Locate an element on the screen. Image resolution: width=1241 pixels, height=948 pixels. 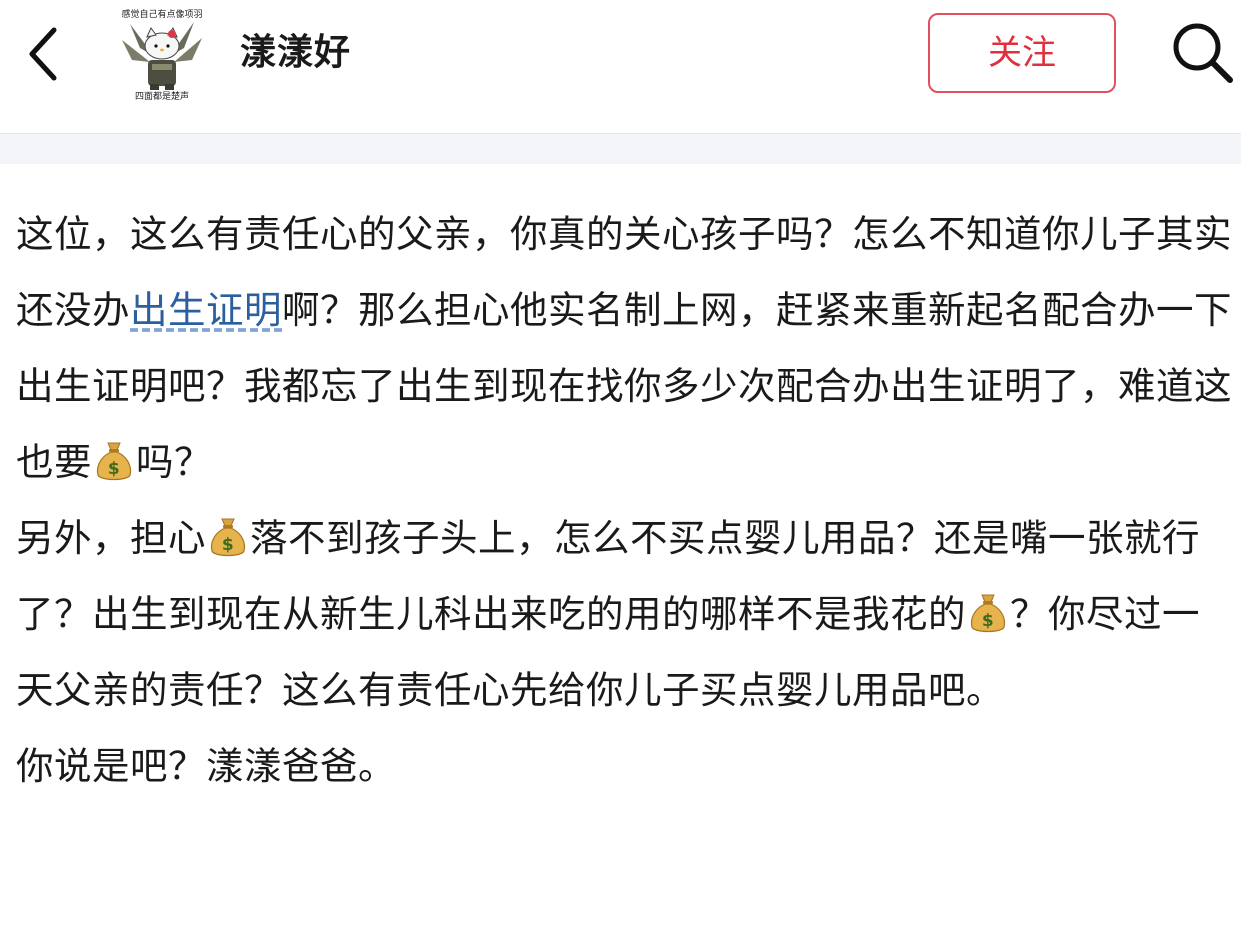
chevron-left-icon is located at coordinates (43, 54).